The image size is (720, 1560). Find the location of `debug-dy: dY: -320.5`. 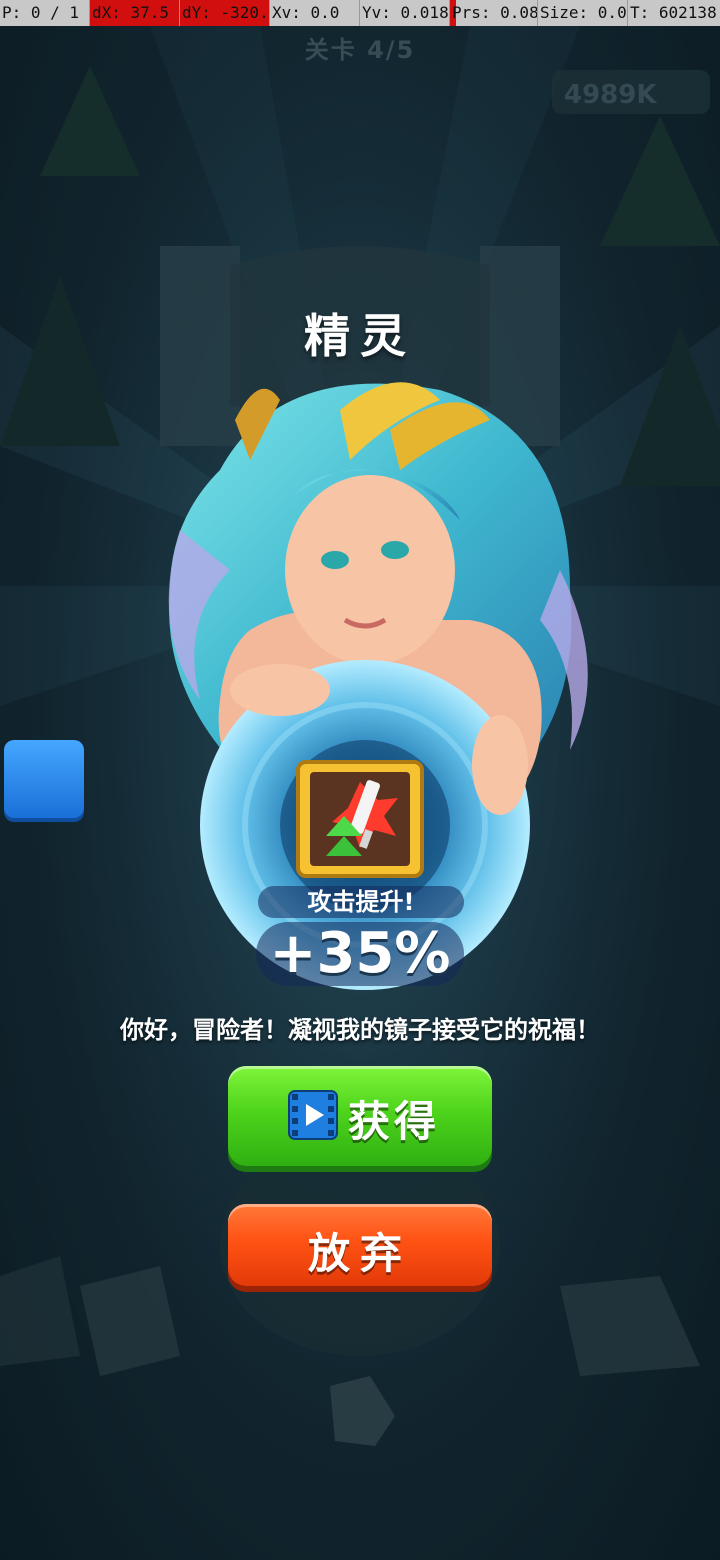

debug-dy: dY: -320.5 is located at coordinates (225, 13).